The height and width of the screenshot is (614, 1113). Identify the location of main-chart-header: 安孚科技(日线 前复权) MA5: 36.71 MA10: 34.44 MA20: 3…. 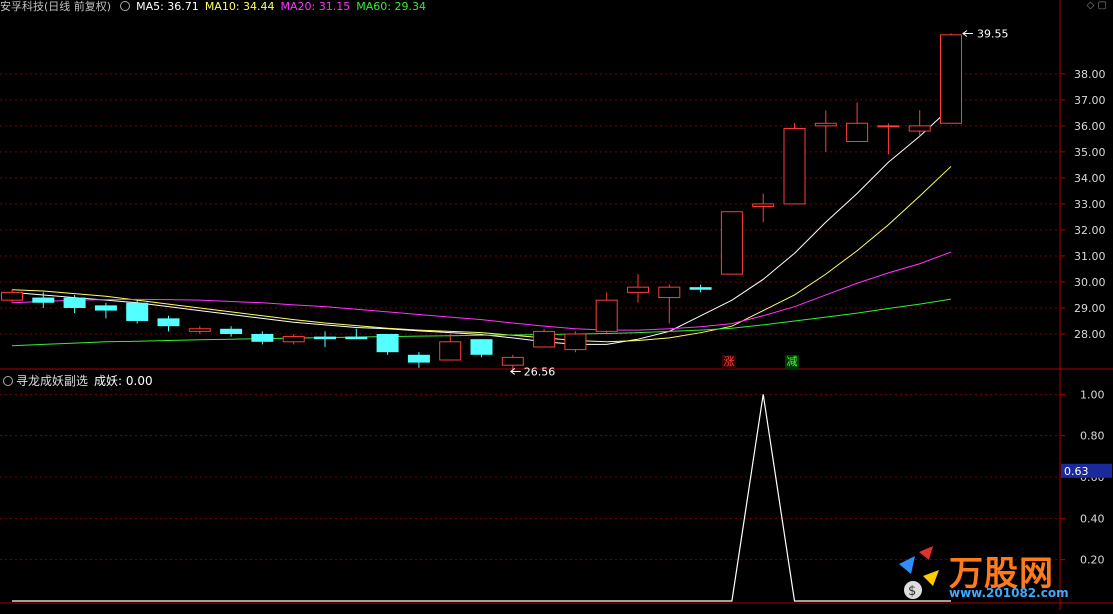
(216, 7).